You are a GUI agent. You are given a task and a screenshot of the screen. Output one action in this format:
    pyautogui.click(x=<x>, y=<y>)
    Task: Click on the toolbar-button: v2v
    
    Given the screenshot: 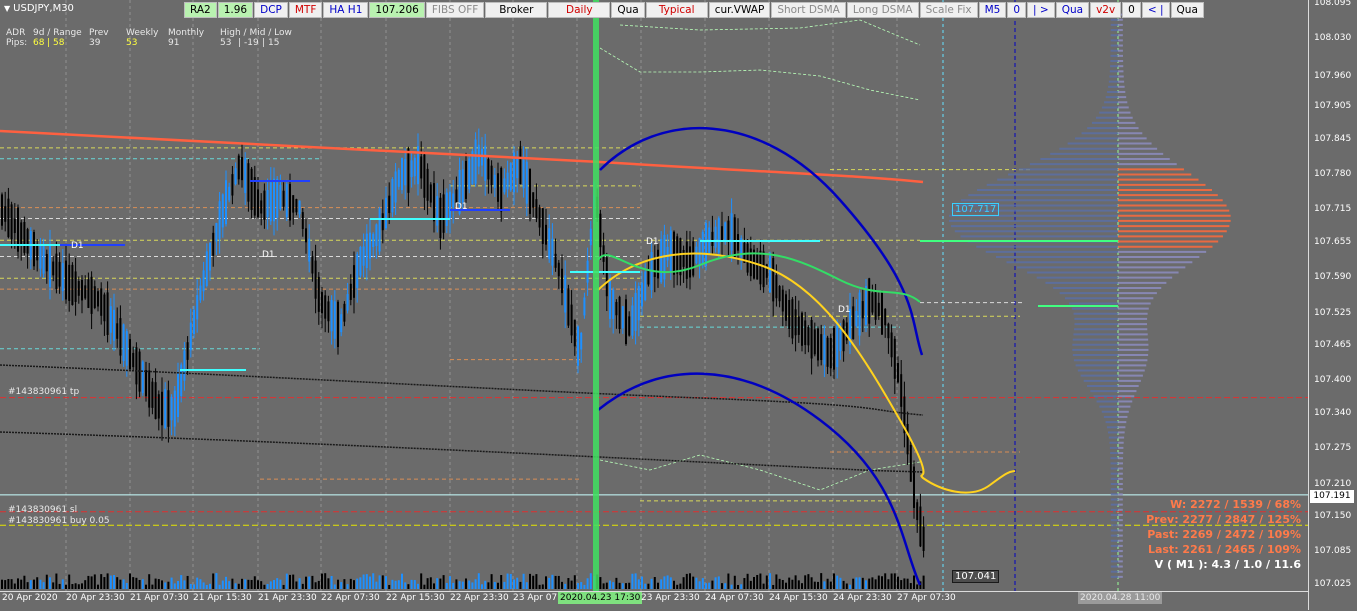 What is the action you would take?
    pyautogui.click(x=1106, y=10)
    